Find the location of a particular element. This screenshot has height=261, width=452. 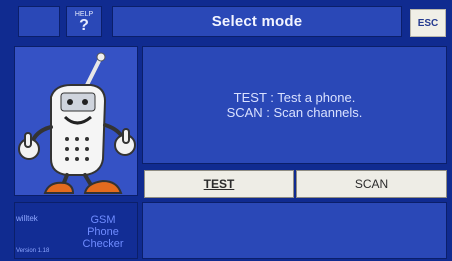

brand-logo: willtek is located at coordinates (27, 218).